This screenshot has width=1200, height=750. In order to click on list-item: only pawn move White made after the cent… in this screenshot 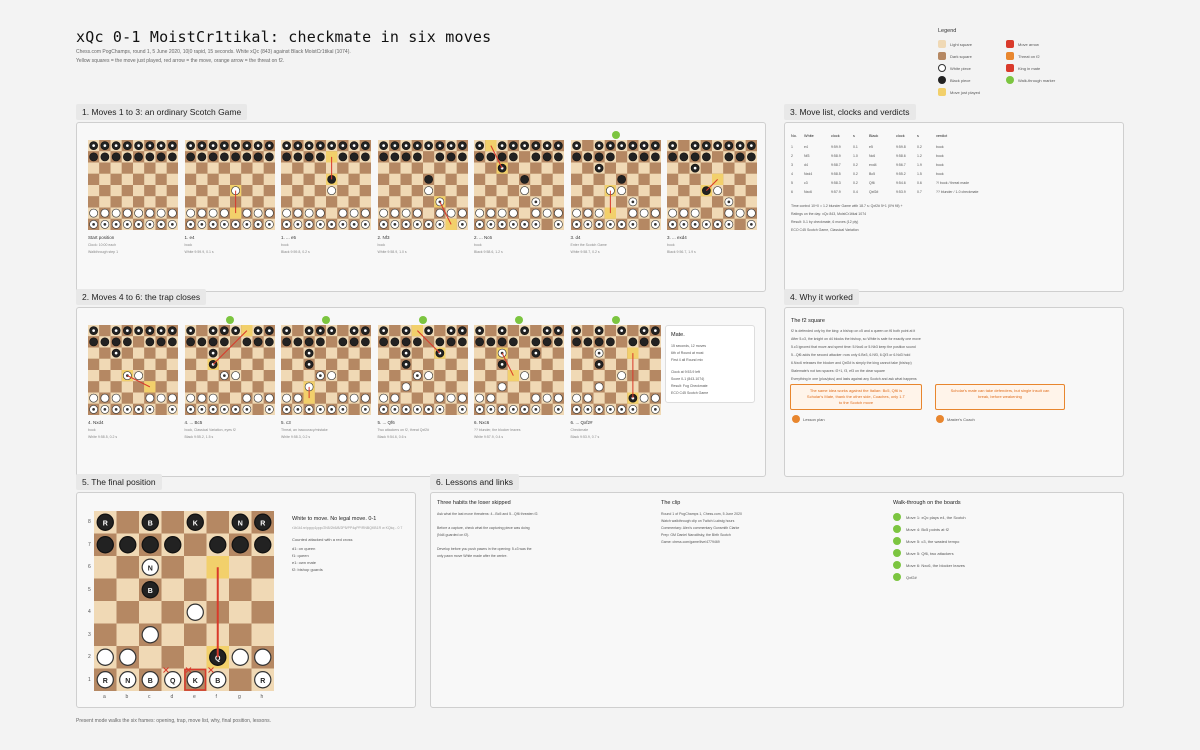, I will do `click(472, 556)`.